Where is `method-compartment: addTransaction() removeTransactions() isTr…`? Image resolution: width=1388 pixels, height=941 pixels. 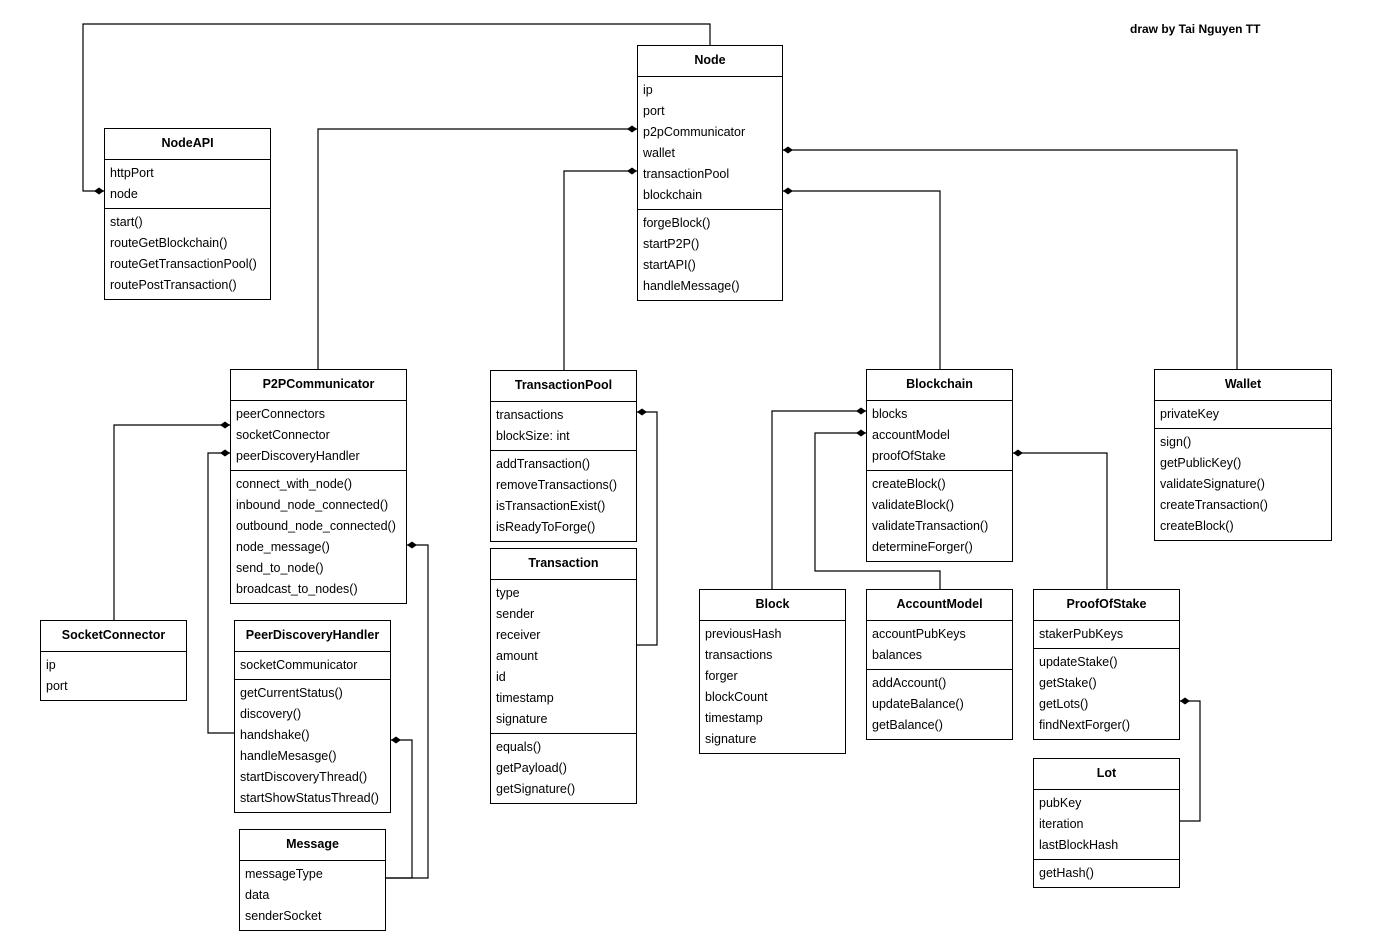 method-compartment: addTransaction() removeTransactions() isTr… is located at coordinates (563, 495).